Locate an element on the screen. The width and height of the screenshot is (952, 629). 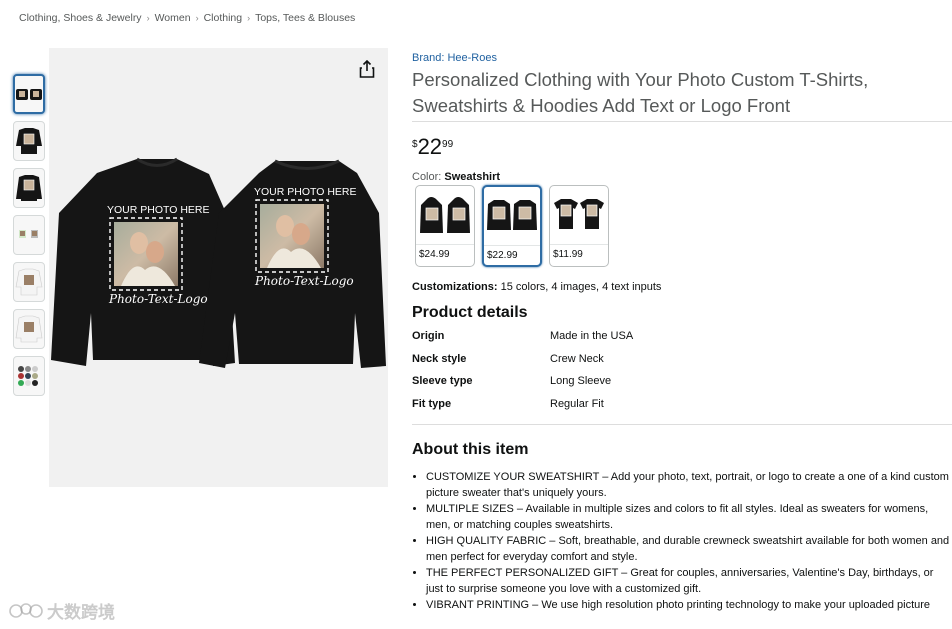
breadcrumb-item-clothing-shoes-jewelry: Clothing, Shoes & Jewelry is located at coordinates (80, 18).